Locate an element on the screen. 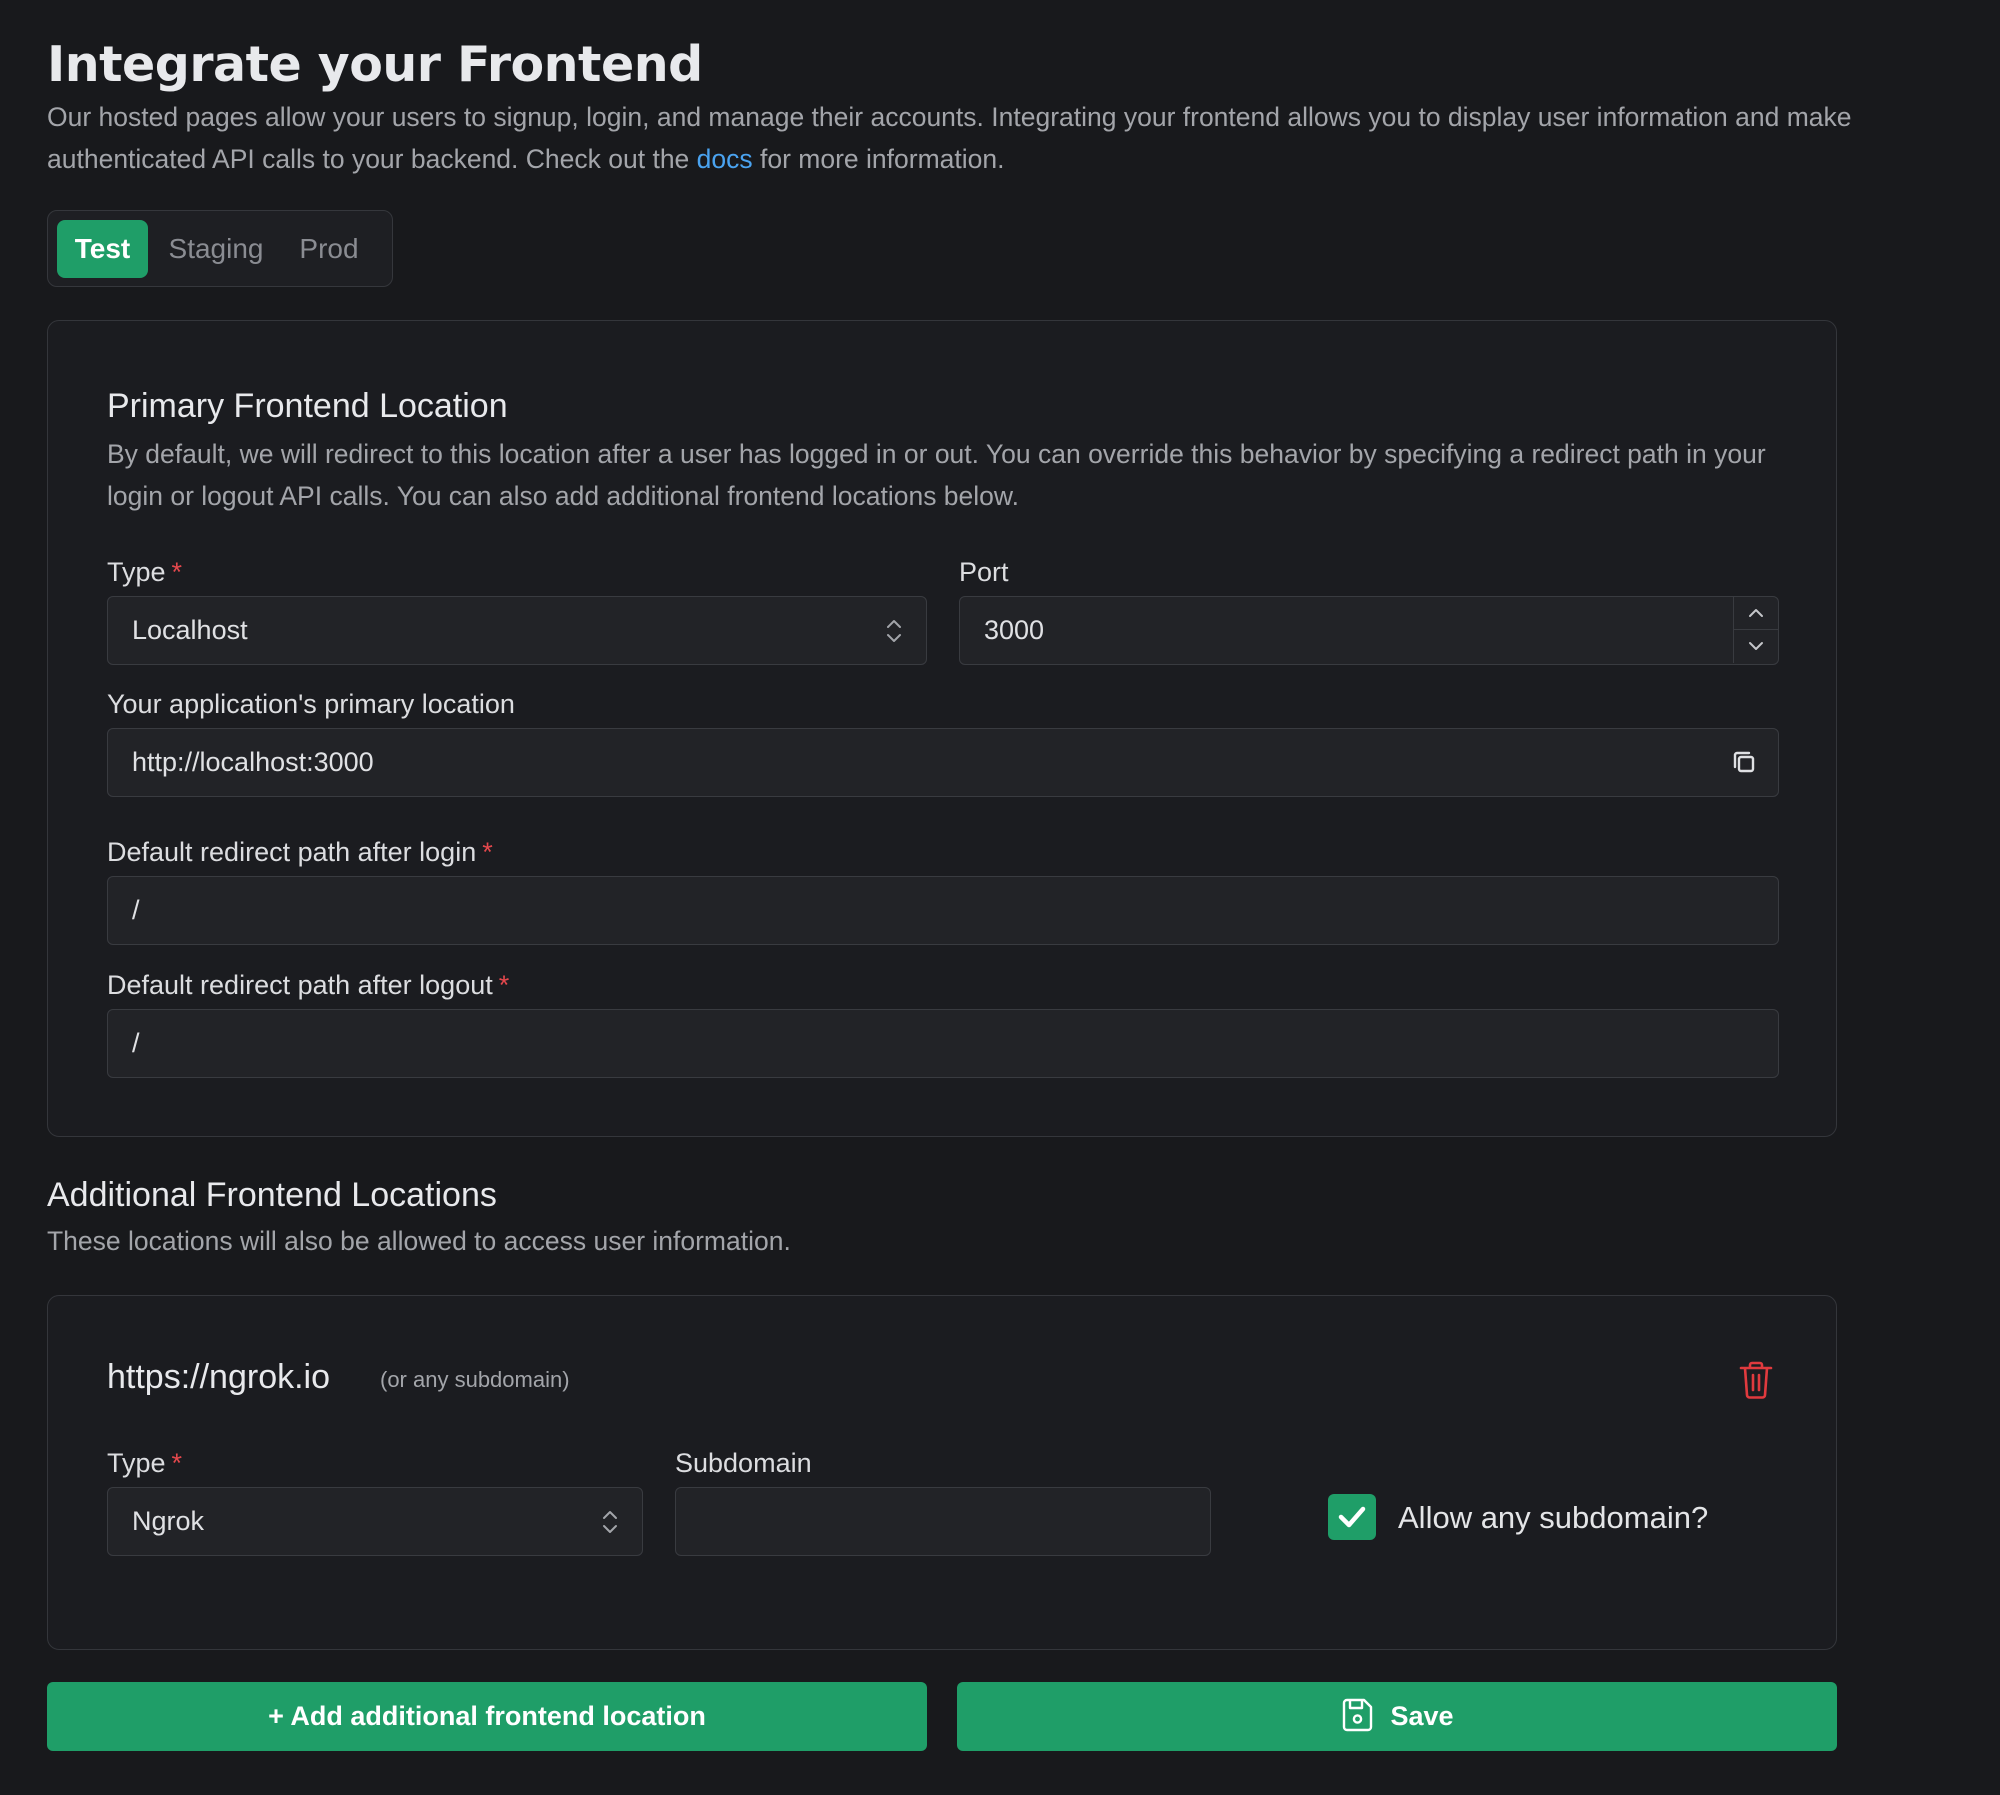 Image resolution: width=2000 pixels, height=1795 pixels. allow-subdomain-checkbox is located at coordinates (1352, 1517).